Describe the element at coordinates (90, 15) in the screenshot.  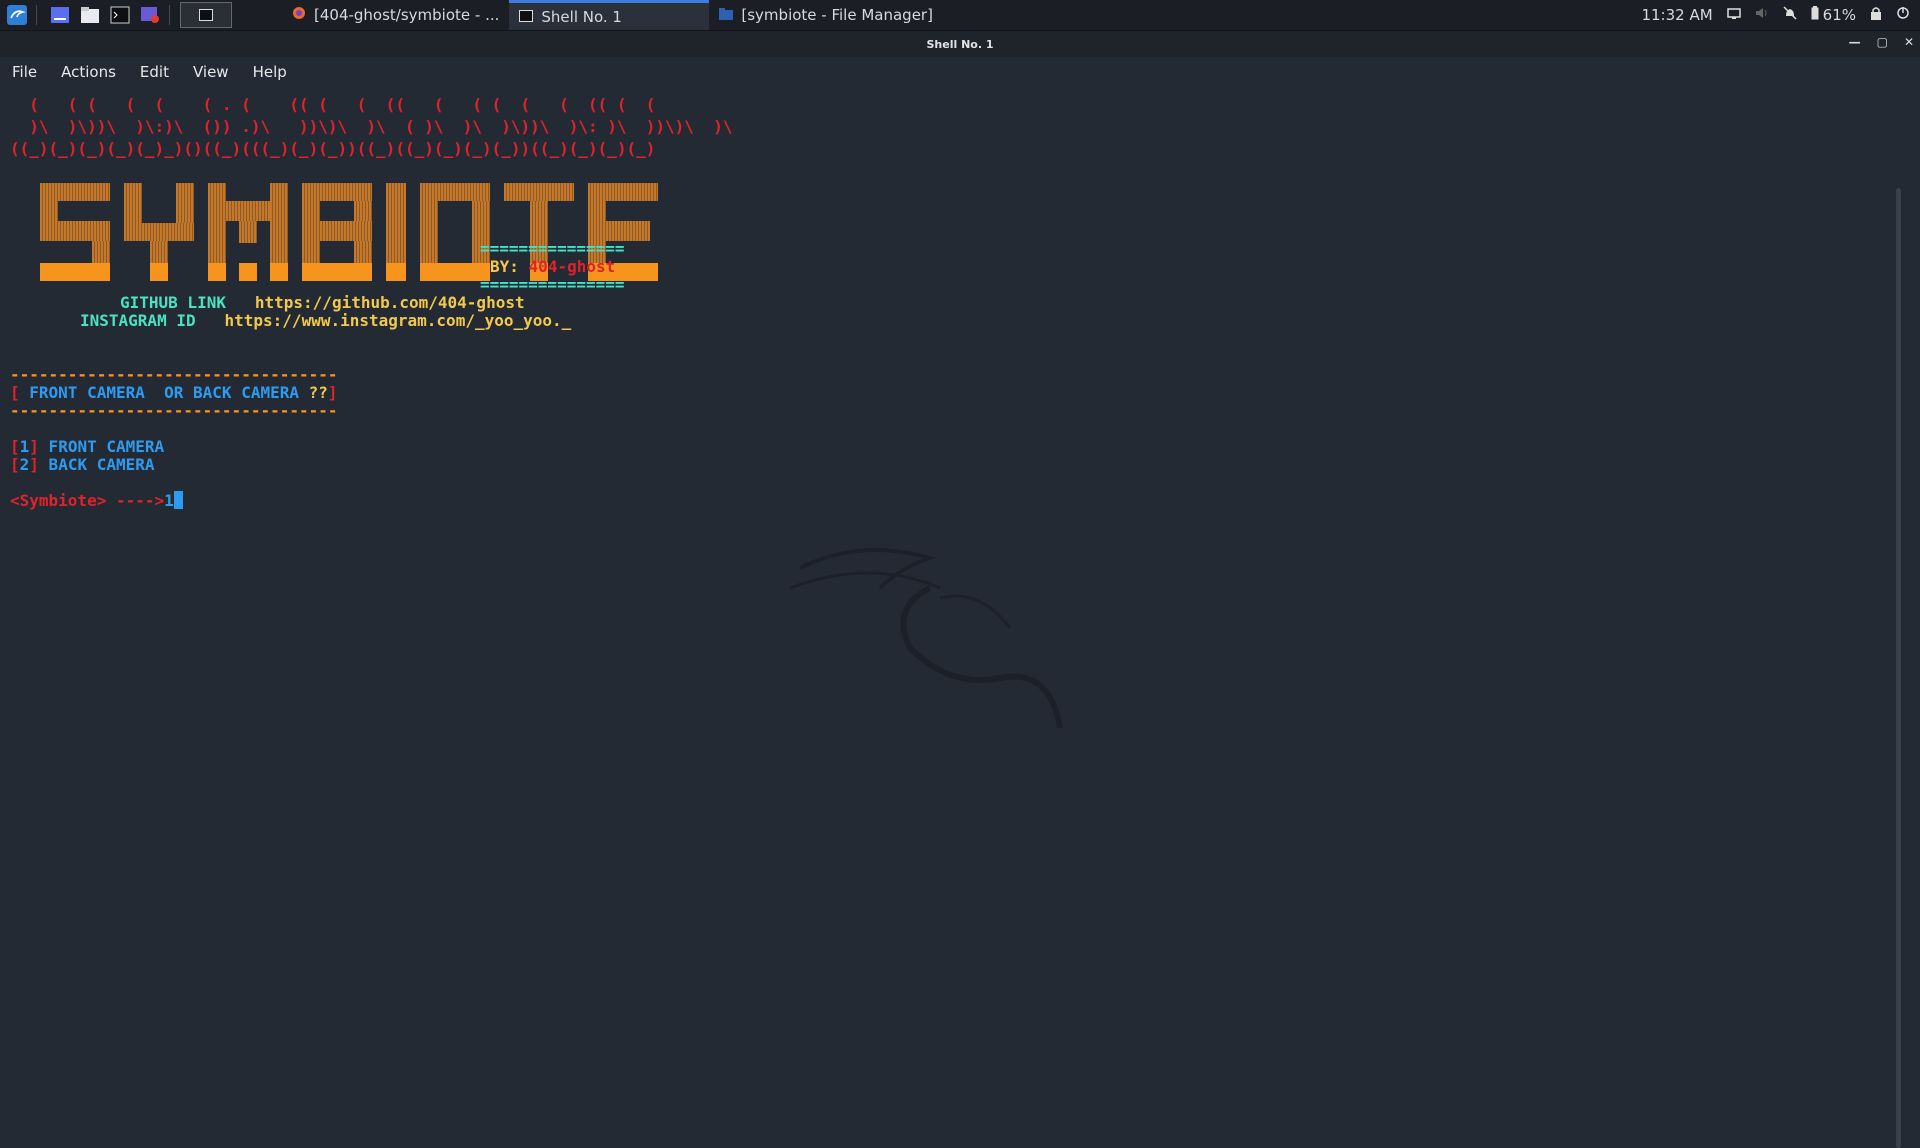
I see `file-manager-icon` at that location.